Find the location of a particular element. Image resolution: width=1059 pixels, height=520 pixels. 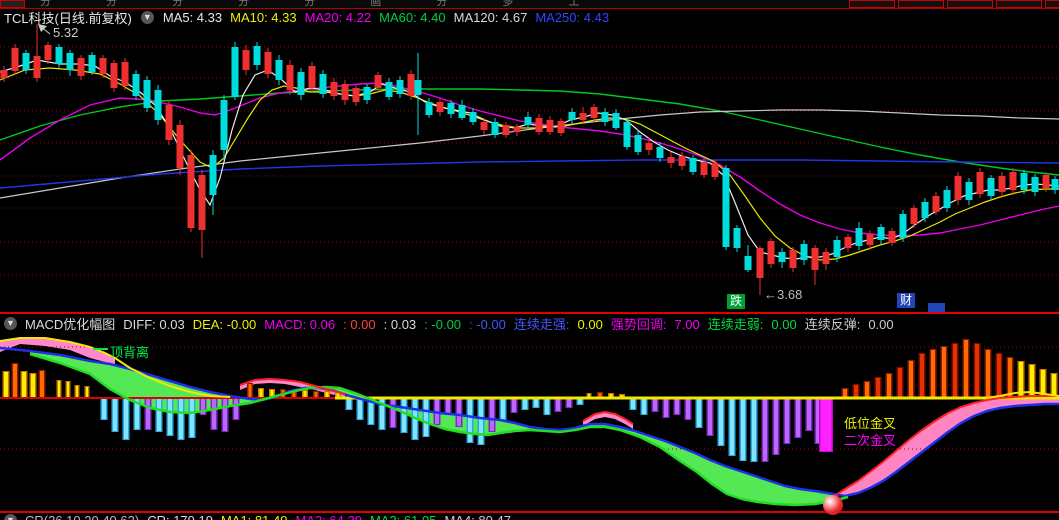

macd-field: : 0.03 is located at coordinates (400, 324).